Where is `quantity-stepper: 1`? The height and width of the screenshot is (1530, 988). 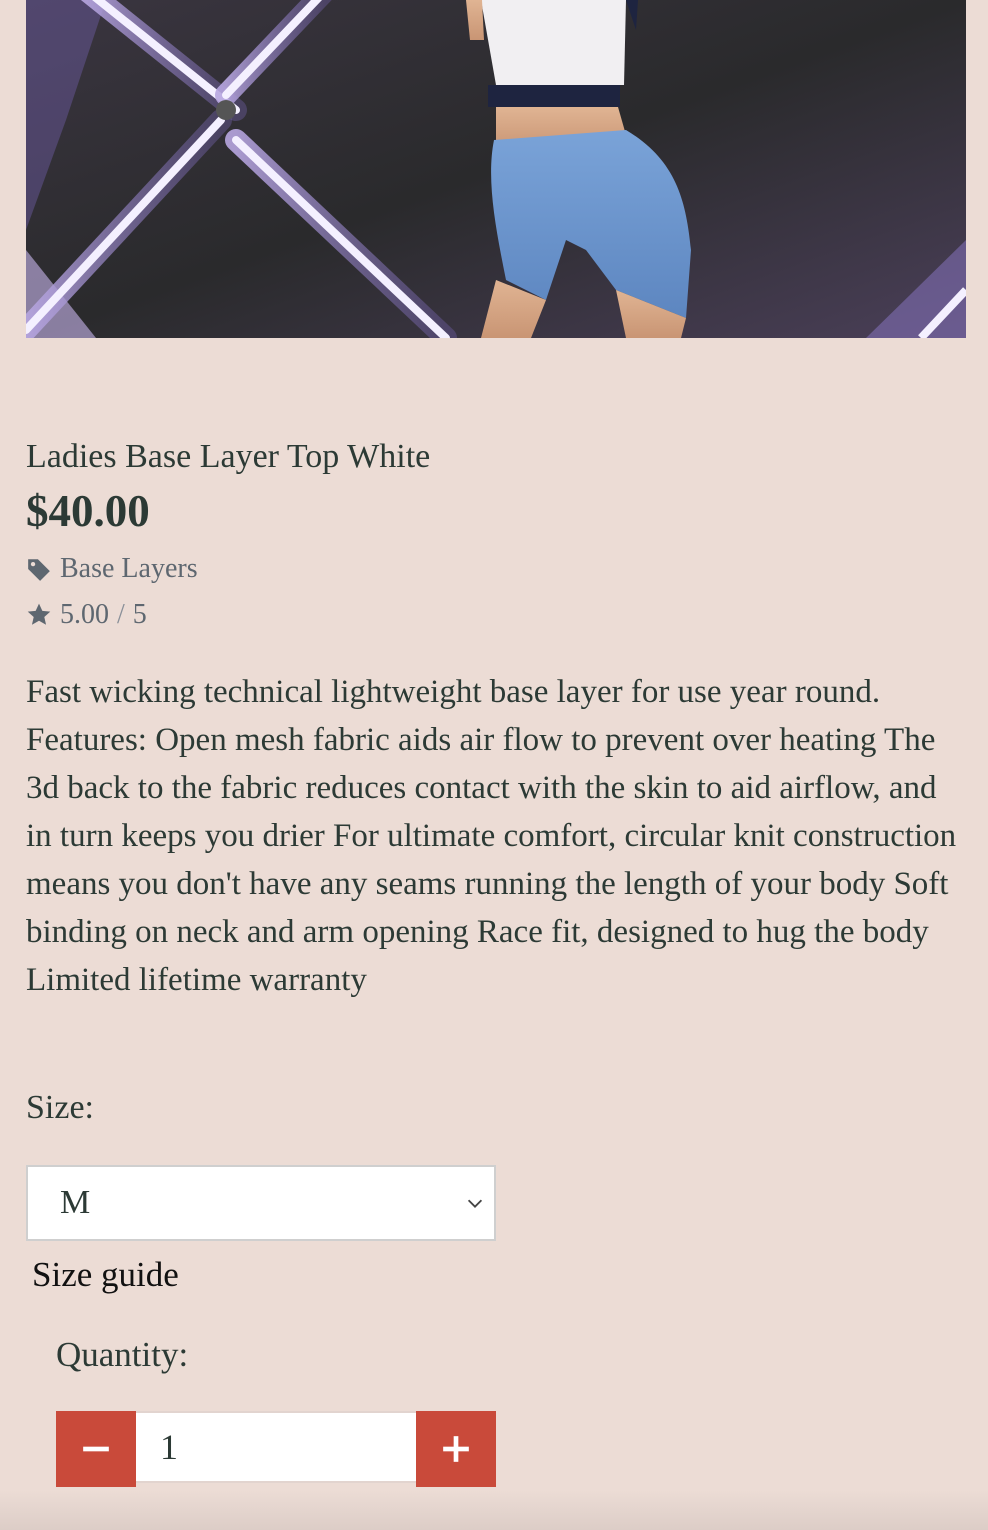
quantity-stepper: 1 is located at coordinates (276, 1449).